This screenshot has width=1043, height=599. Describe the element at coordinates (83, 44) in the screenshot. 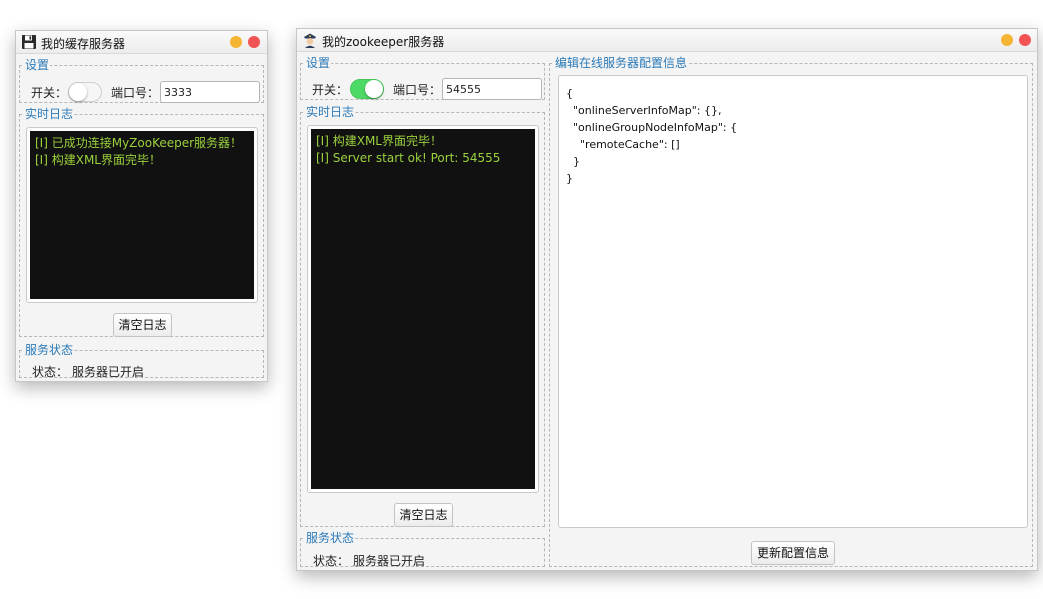

I see `window-title: 我的缓存服务器` at that location.